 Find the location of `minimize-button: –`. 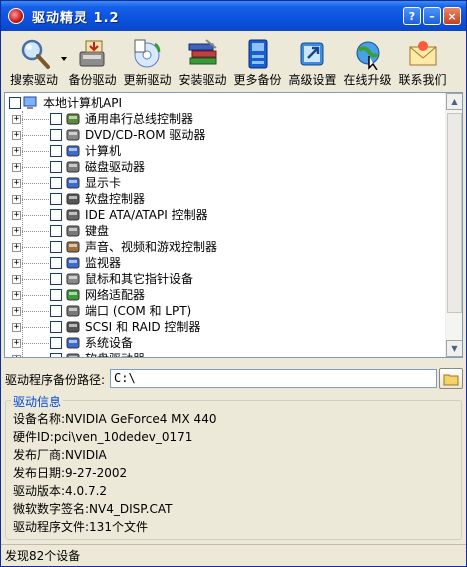

minimize-button: – is located at coordinates (432, 16).